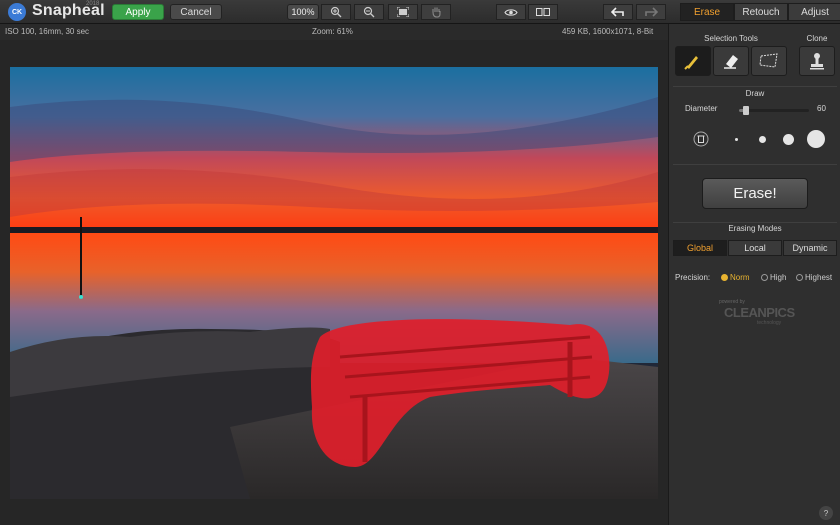 Image resolution: width=840 pixels, height=525 pixels. I want to click on brush-tool-icon, so click(693, 61).